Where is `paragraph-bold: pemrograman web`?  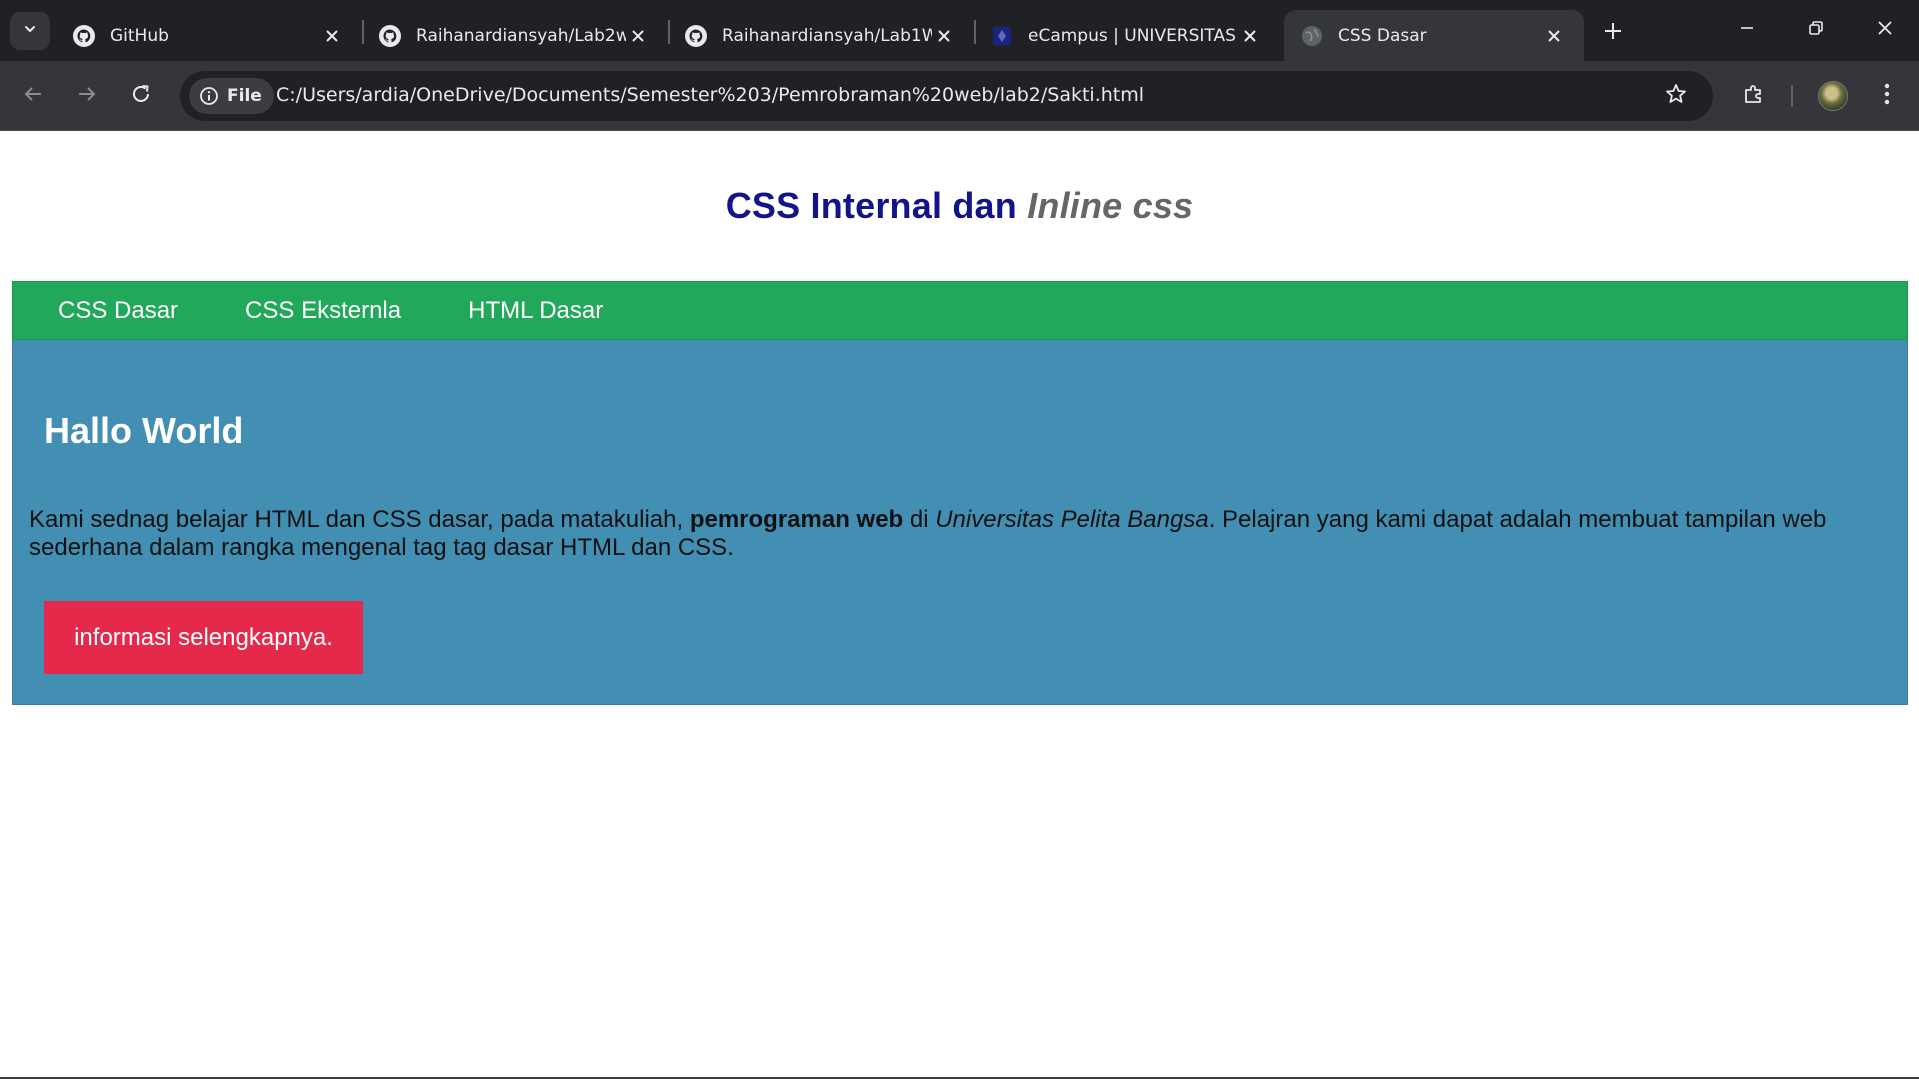
paragraph-bold: pemrograman web is located at coordinates (796, 519).